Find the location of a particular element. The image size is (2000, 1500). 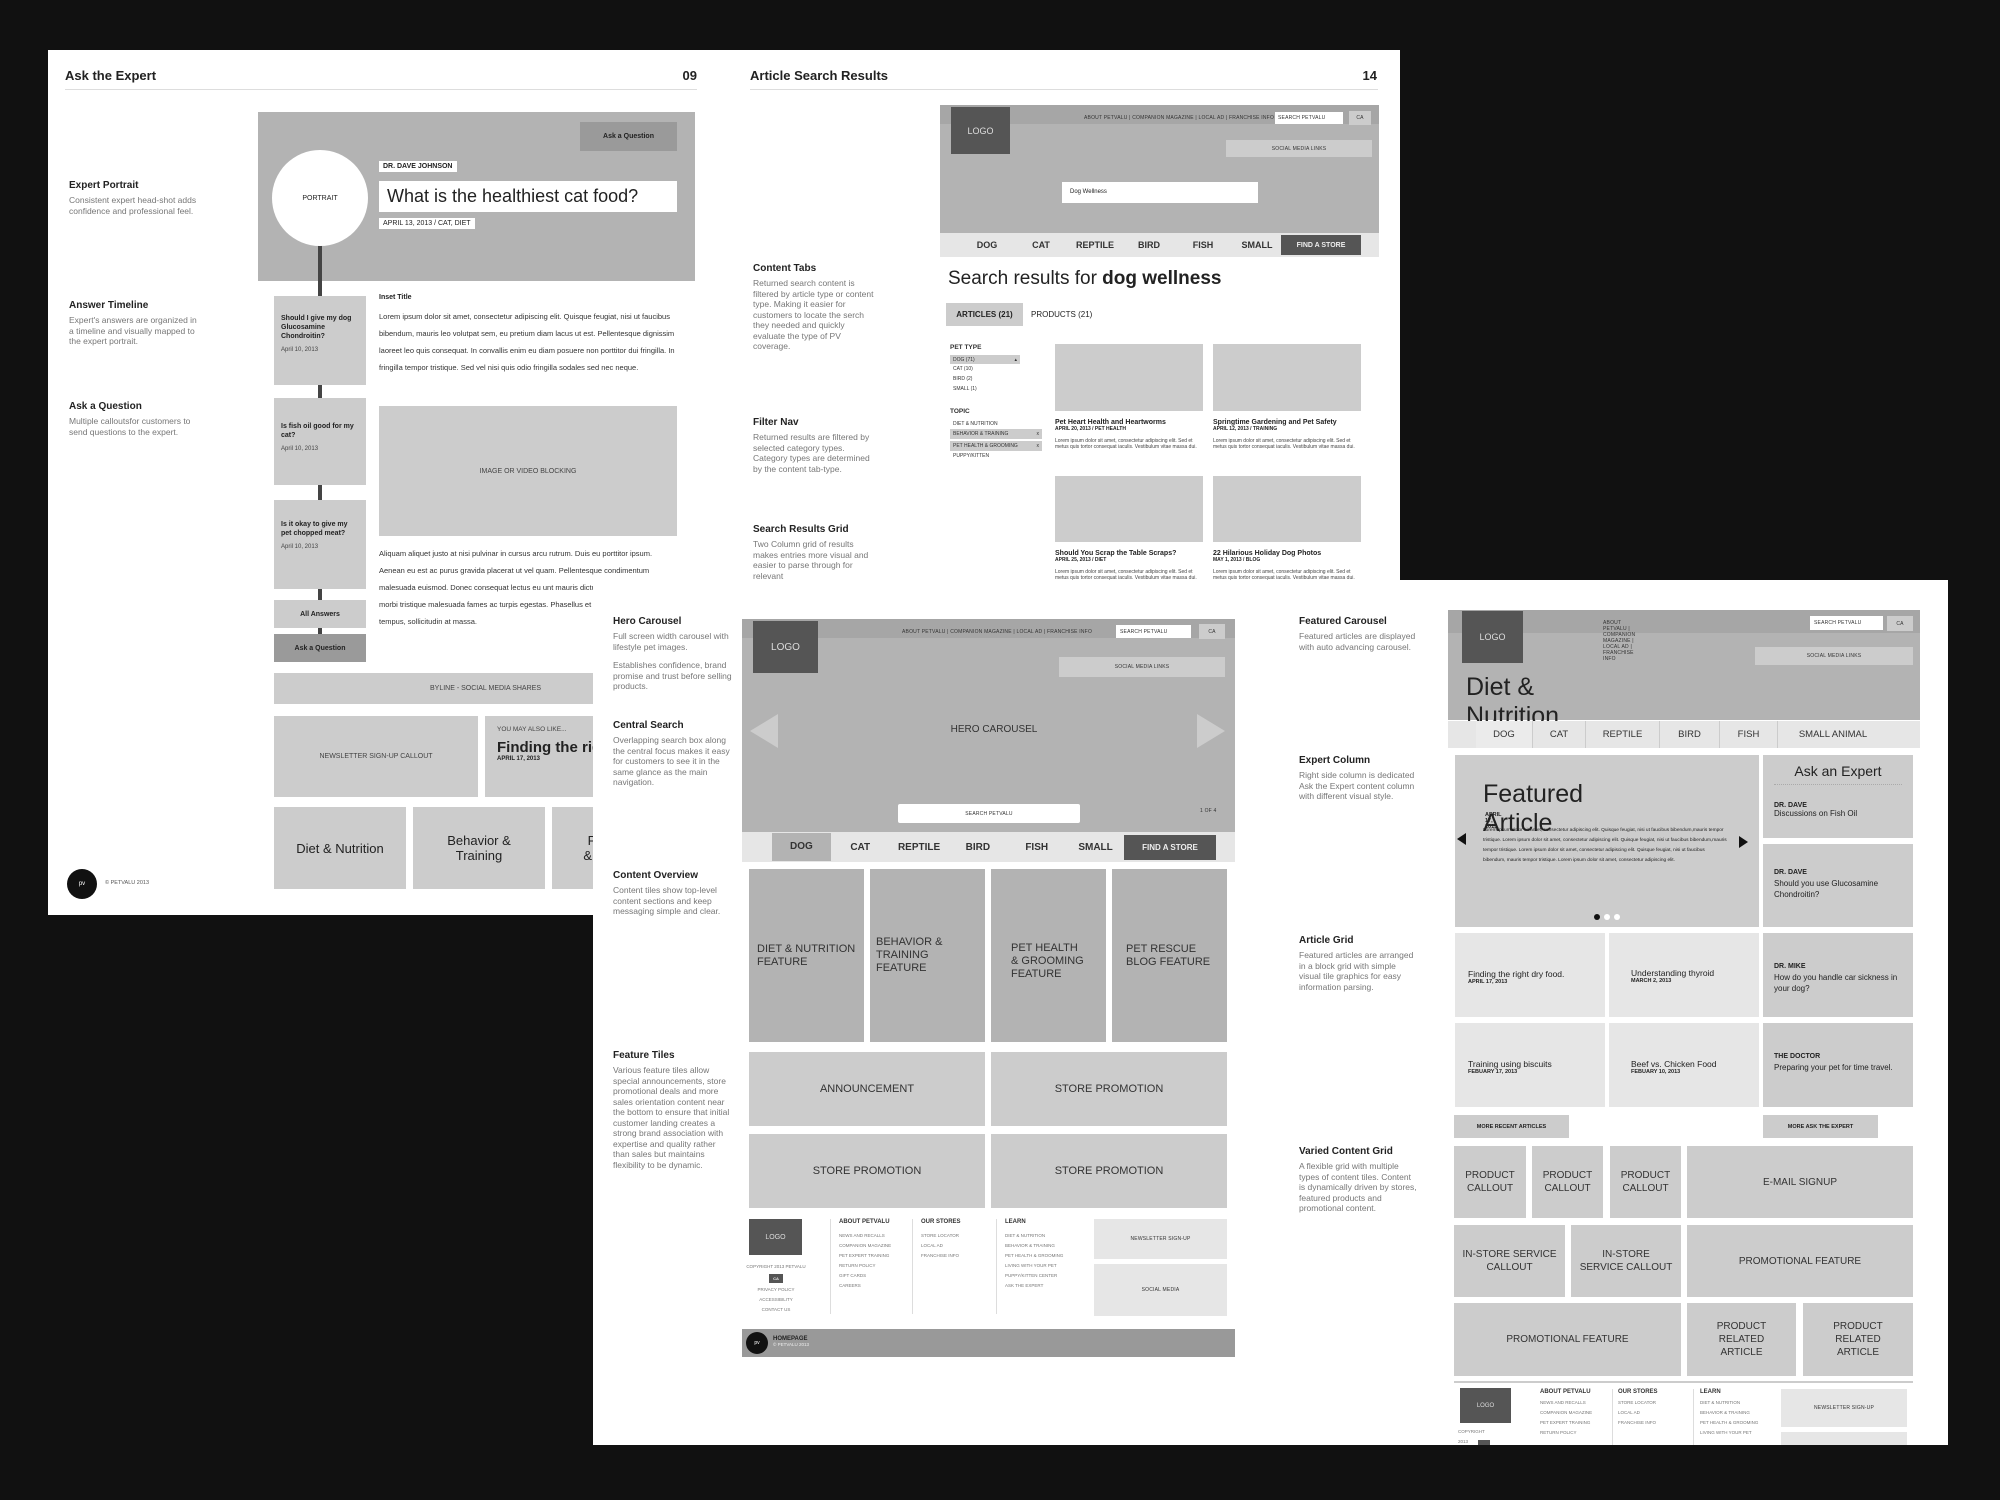

filter-option: DIET & NUTRITION is located at coordinates (996, 424).